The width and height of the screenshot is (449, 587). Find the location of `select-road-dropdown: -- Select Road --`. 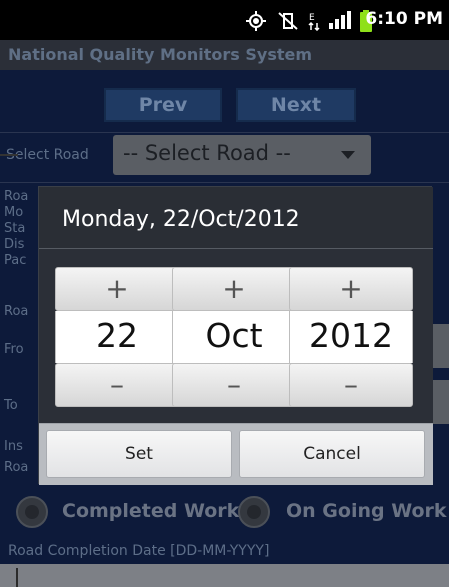

select-road-dropdown: -- Select Road -- is located at coordinates (242, 155).